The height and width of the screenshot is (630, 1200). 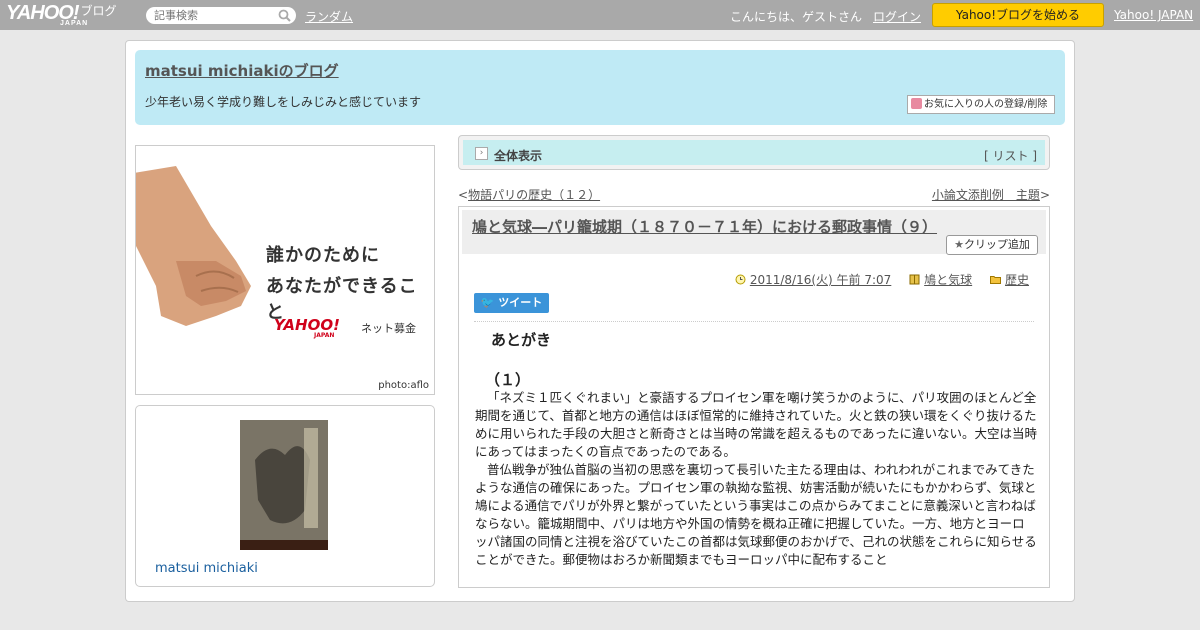 I want to click on banner-brand-sub: ネット募金, so click(x=388, y=328).